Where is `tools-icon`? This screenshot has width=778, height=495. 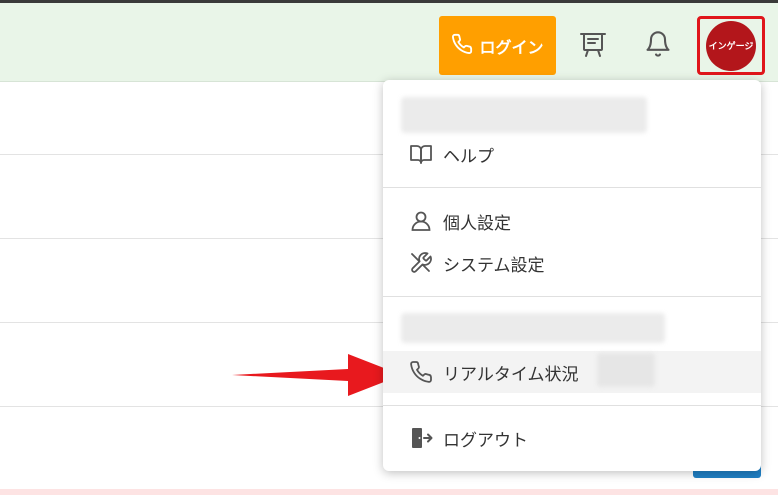 tools-icon is located at coordinates (421, 263).